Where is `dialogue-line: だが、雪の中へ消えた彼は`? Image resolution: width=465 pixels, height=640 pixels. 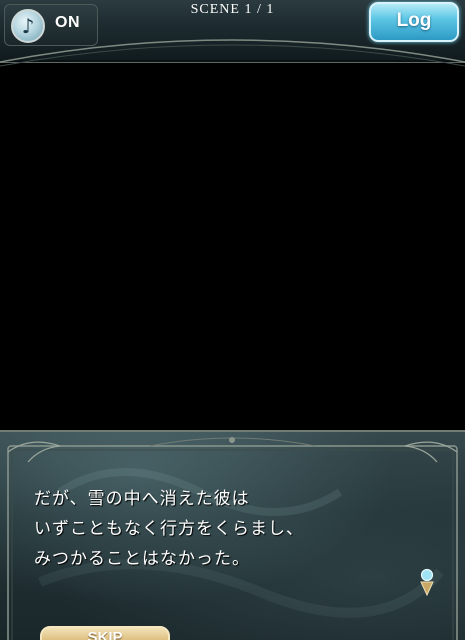
dialogue-line: だが、雪の中へ消えた彼は is located at coordinates (142, 499).